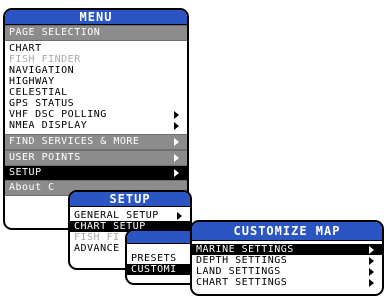 The image size is (386, 297). I want to click on customize-item-land-settings: LAND SETTINGS, so click(287, 271).